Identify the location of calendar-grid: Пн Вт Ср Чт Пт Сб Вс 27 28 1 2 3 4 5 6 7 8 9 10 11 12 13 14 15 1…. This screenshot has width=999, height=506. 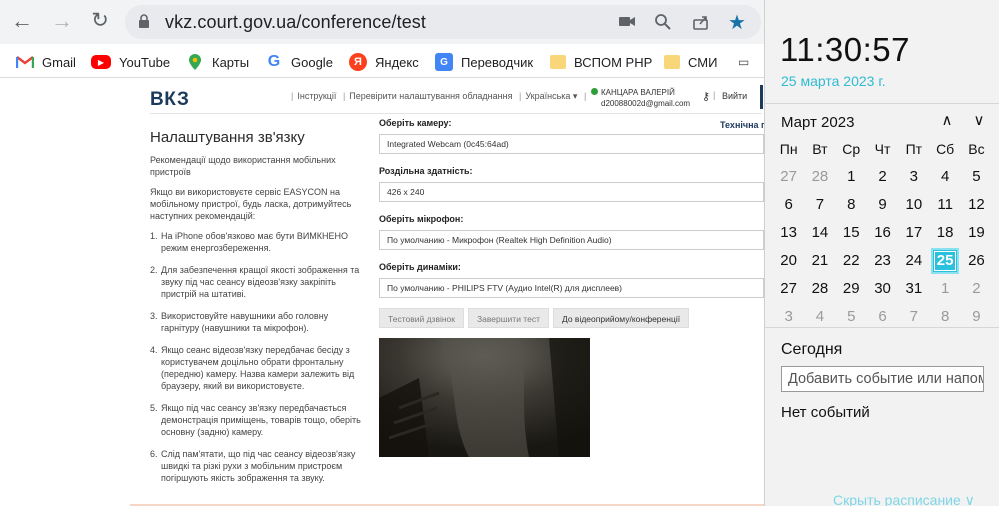
(885, 233).